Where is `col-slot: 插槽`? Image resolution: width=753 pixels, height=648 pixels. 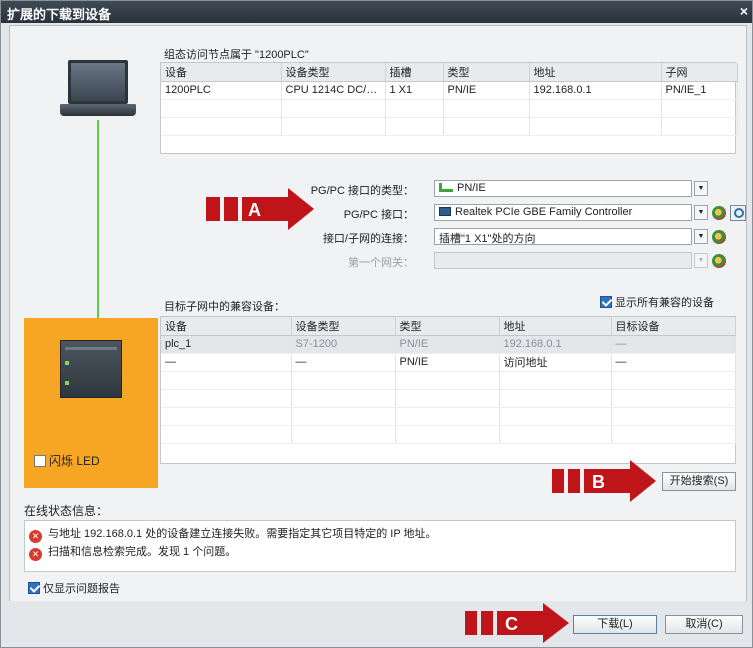 col-slot: 插槽 is located at coordinates (414, 72).